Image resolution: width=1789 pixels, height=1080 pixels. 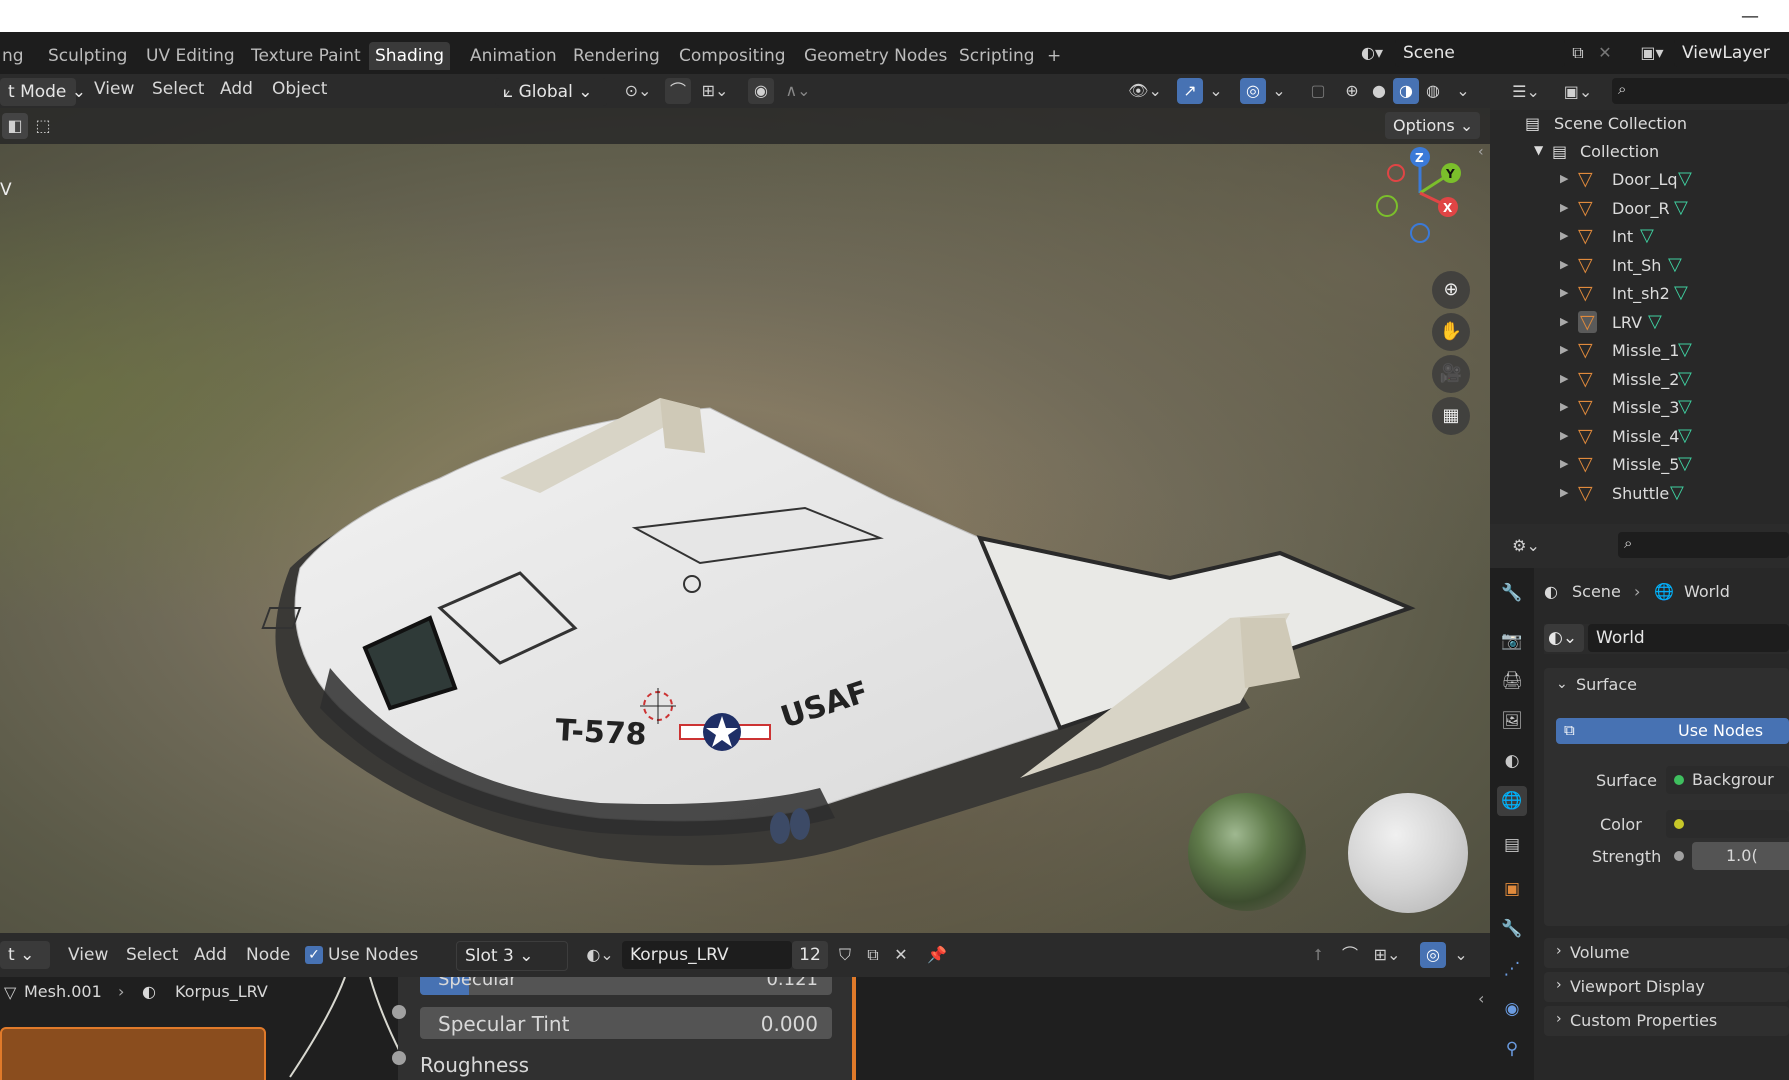 I want to click on tab-uv-editing: UV Editing, so click(x=190, y=56).